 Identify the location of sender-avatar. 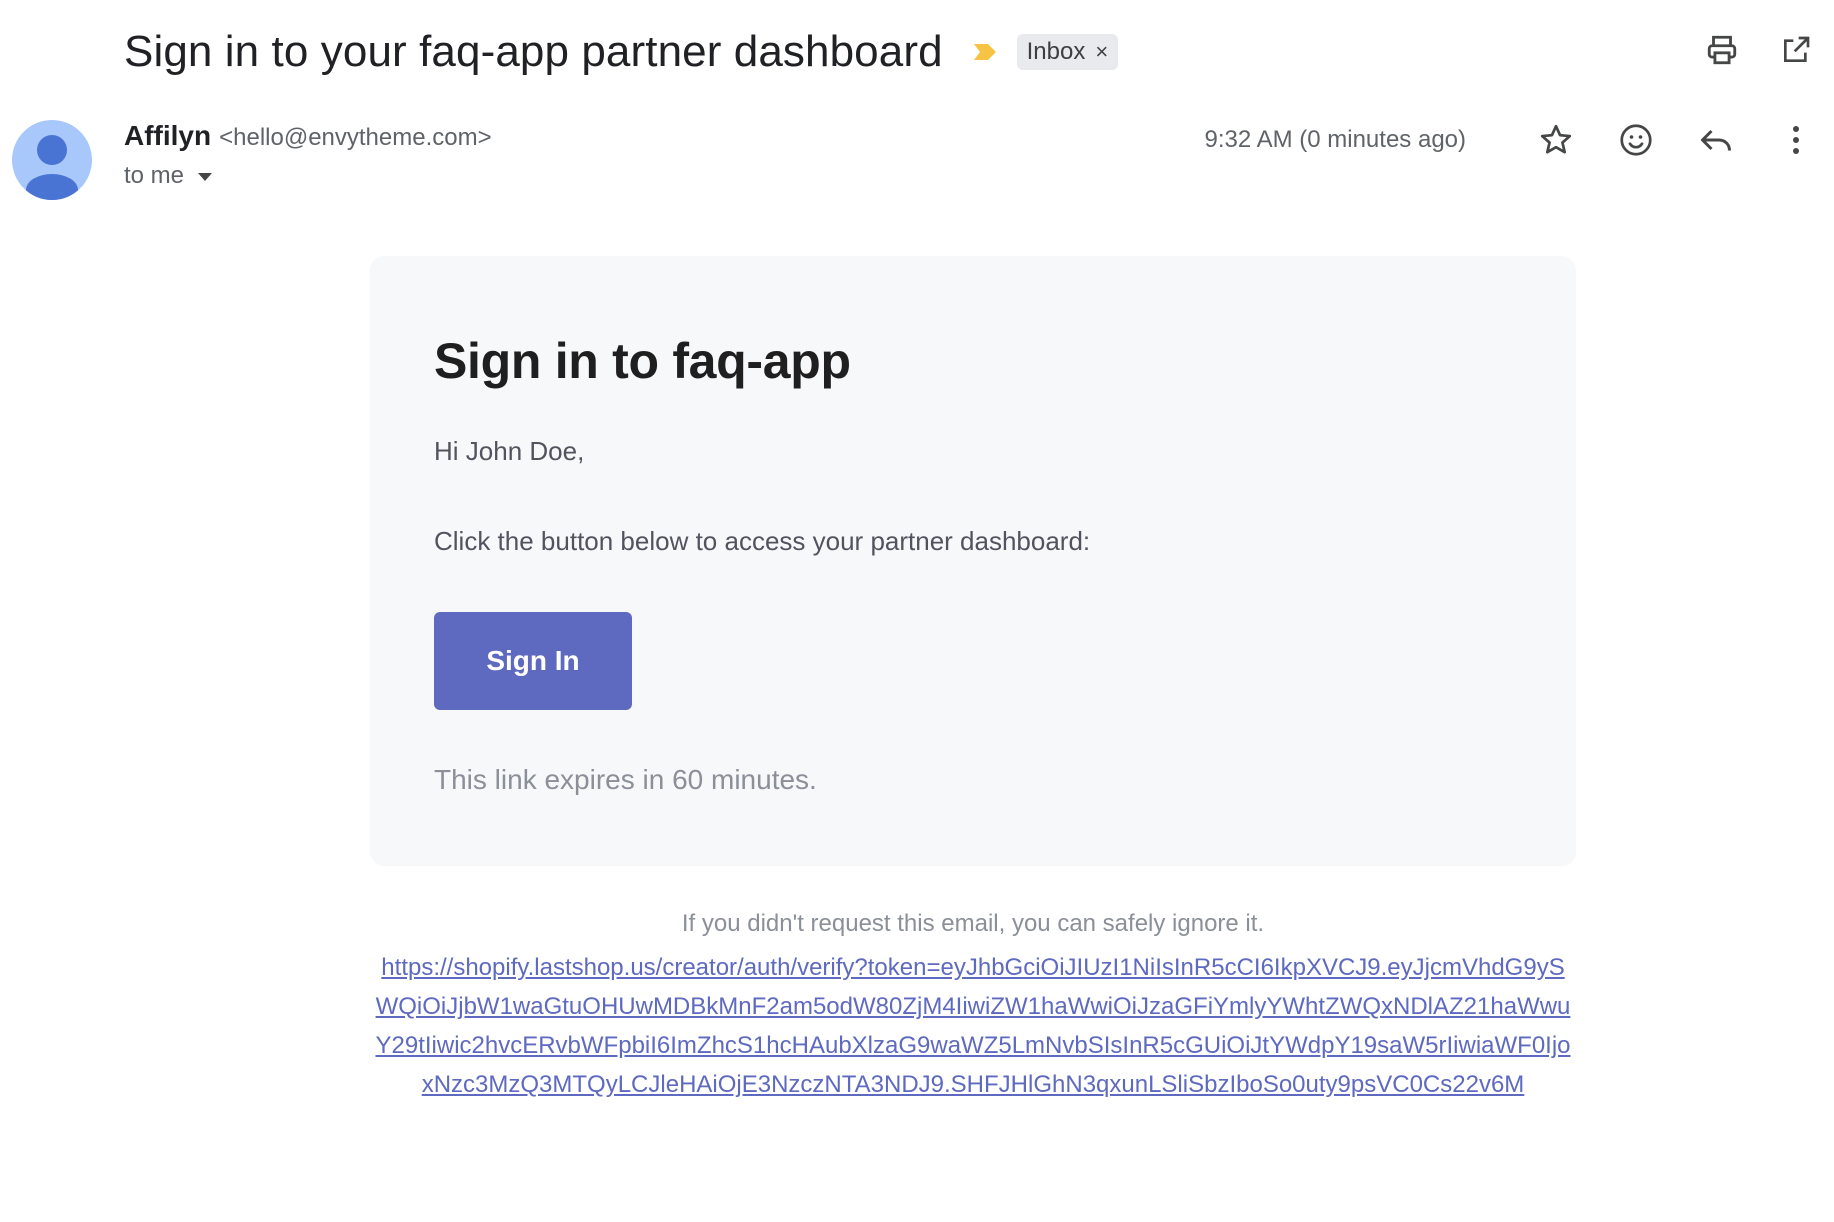
(52, 160).